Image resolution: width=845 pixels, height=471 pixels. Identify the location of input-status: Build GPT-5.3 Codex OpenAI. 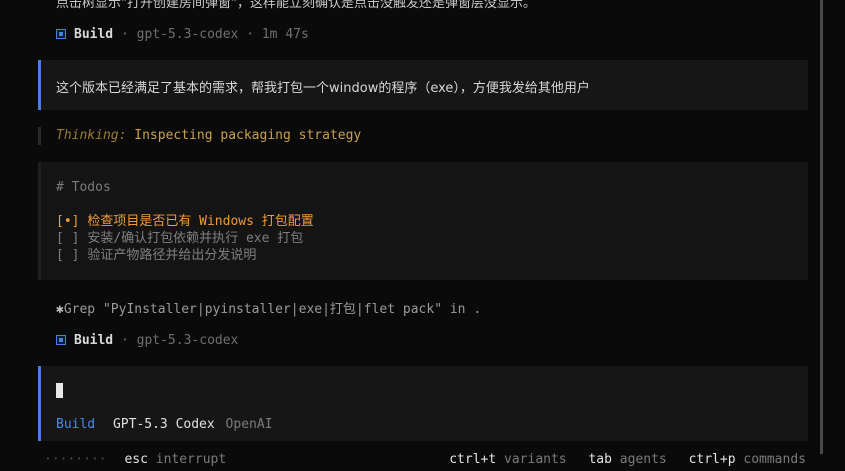
(164, 424).